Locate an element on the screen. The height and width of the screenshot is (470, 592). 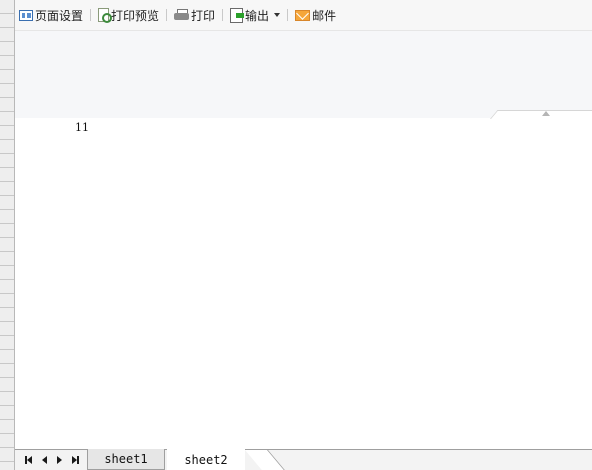
next-sheet-button is located at coordinates (59, 460).